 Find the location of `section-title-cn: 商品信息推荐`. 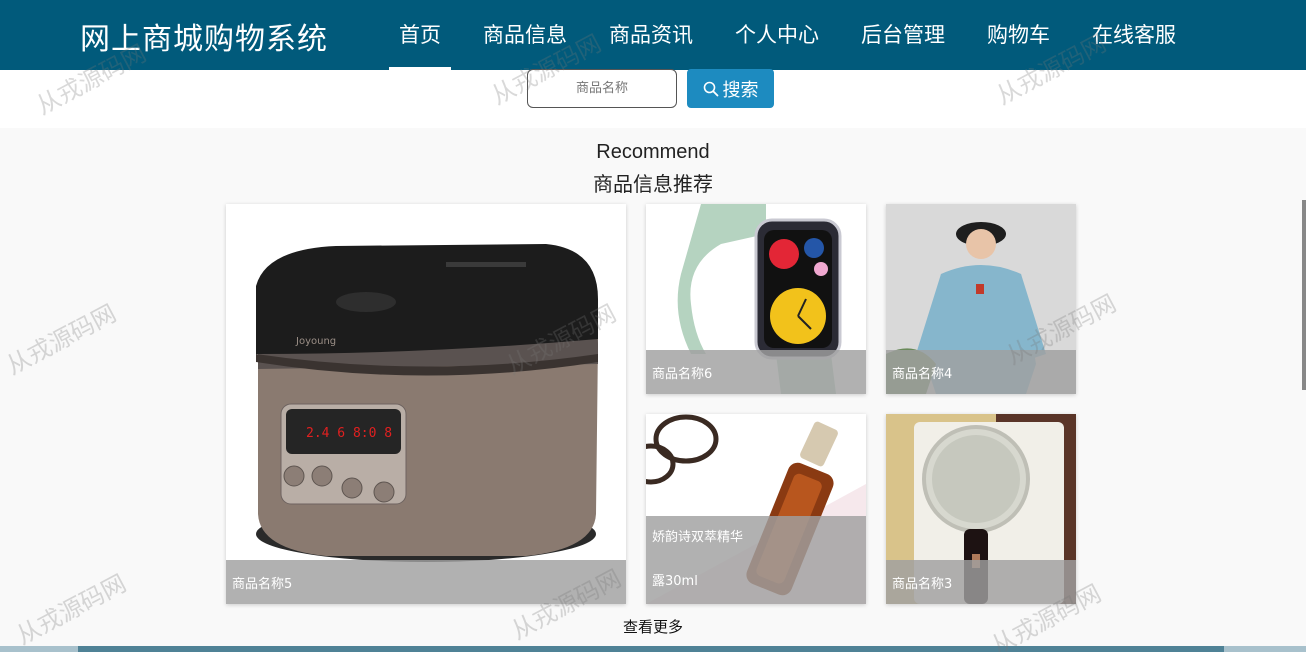

section-title-cn: 商品信息推荐 is located at coordinates (653, 184).